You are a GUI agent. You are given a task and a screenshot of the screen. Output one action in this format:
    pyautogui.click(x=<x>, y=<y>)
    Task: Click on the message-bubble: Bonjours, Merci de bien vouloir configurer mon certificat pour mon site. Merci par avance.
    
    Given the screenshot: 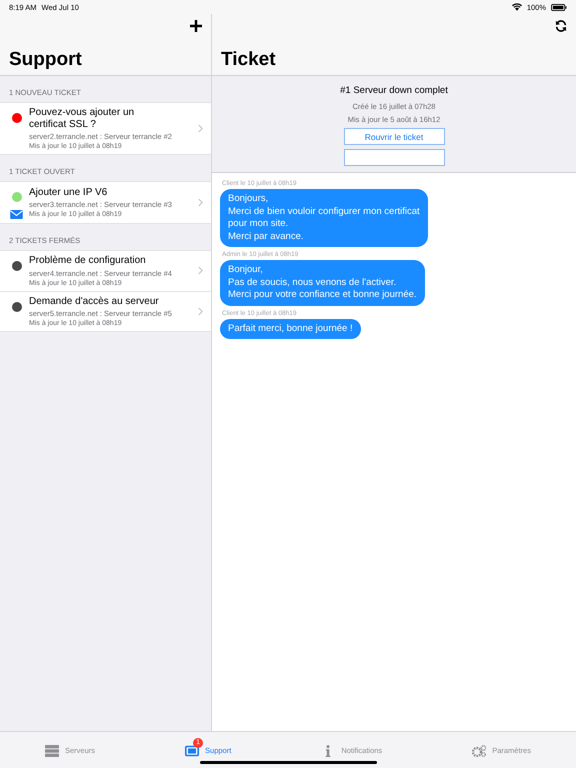 What is the action you would take?
    pyautogui.click(x=324, y=218)
    